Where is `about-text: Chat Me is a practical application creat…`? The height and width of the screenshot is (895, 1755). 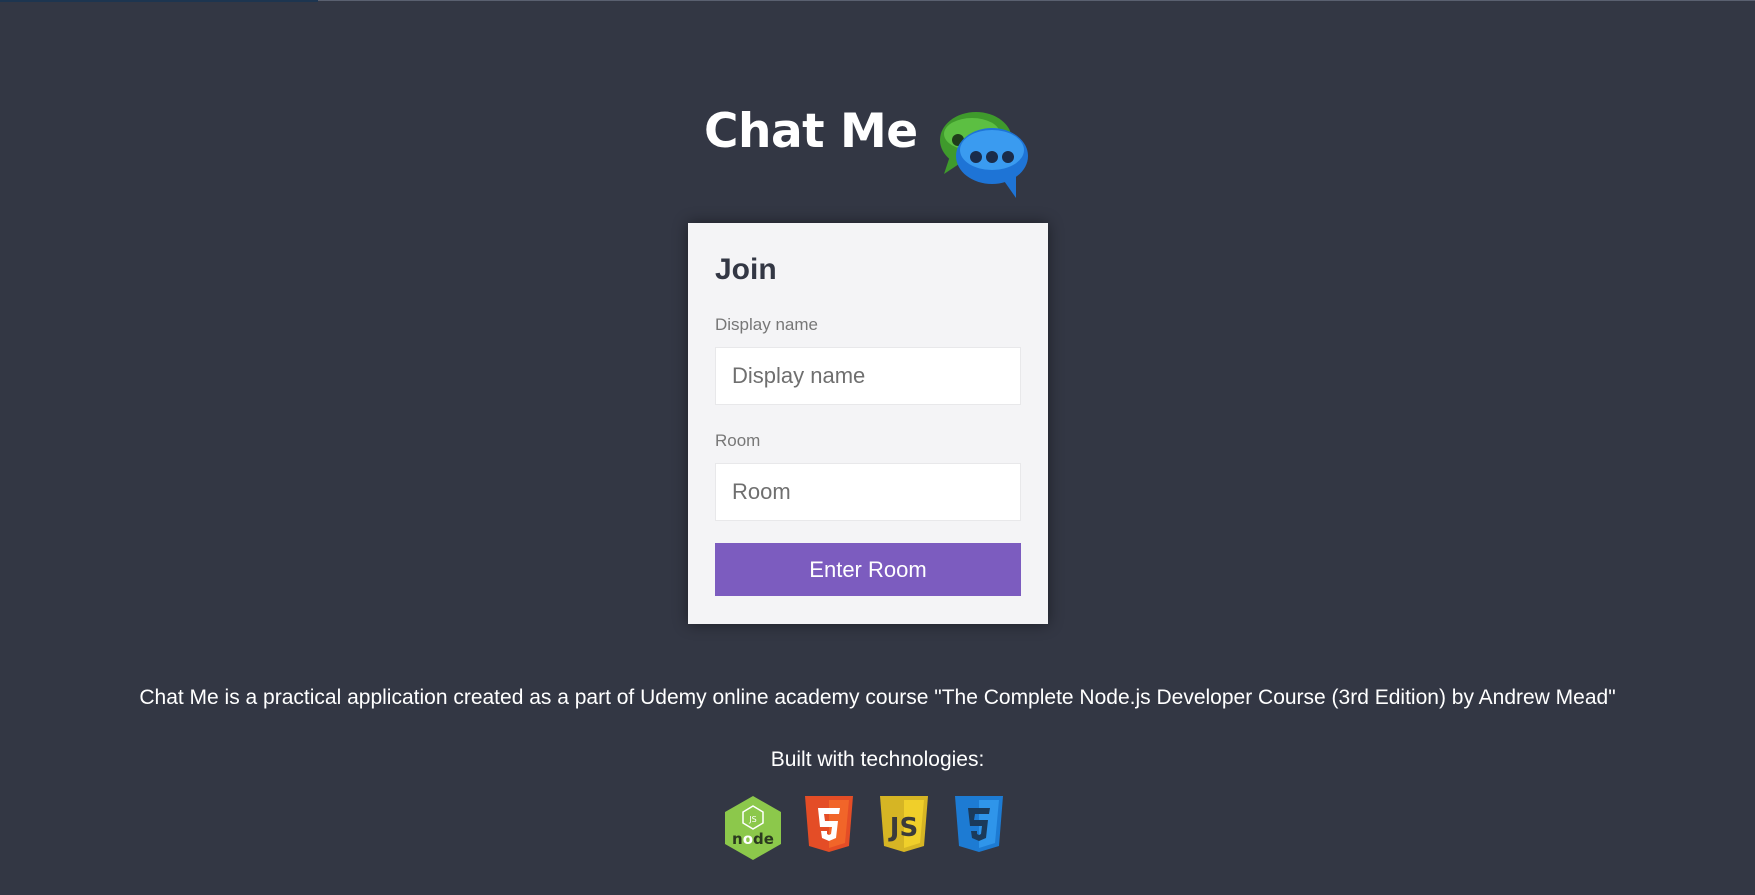 about-text: Chat Me is a practical application creat… is located at coordinates (877, 697).